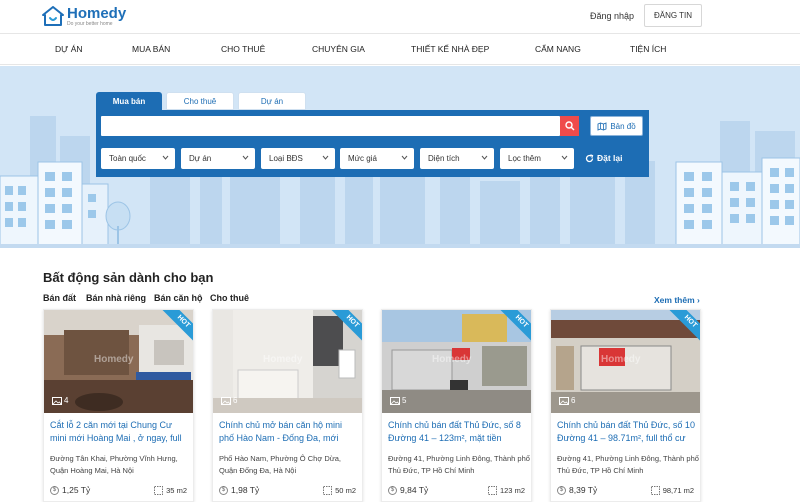  I want to click on section-title: Bất động sản dành cho bạn, so click(128, 277).